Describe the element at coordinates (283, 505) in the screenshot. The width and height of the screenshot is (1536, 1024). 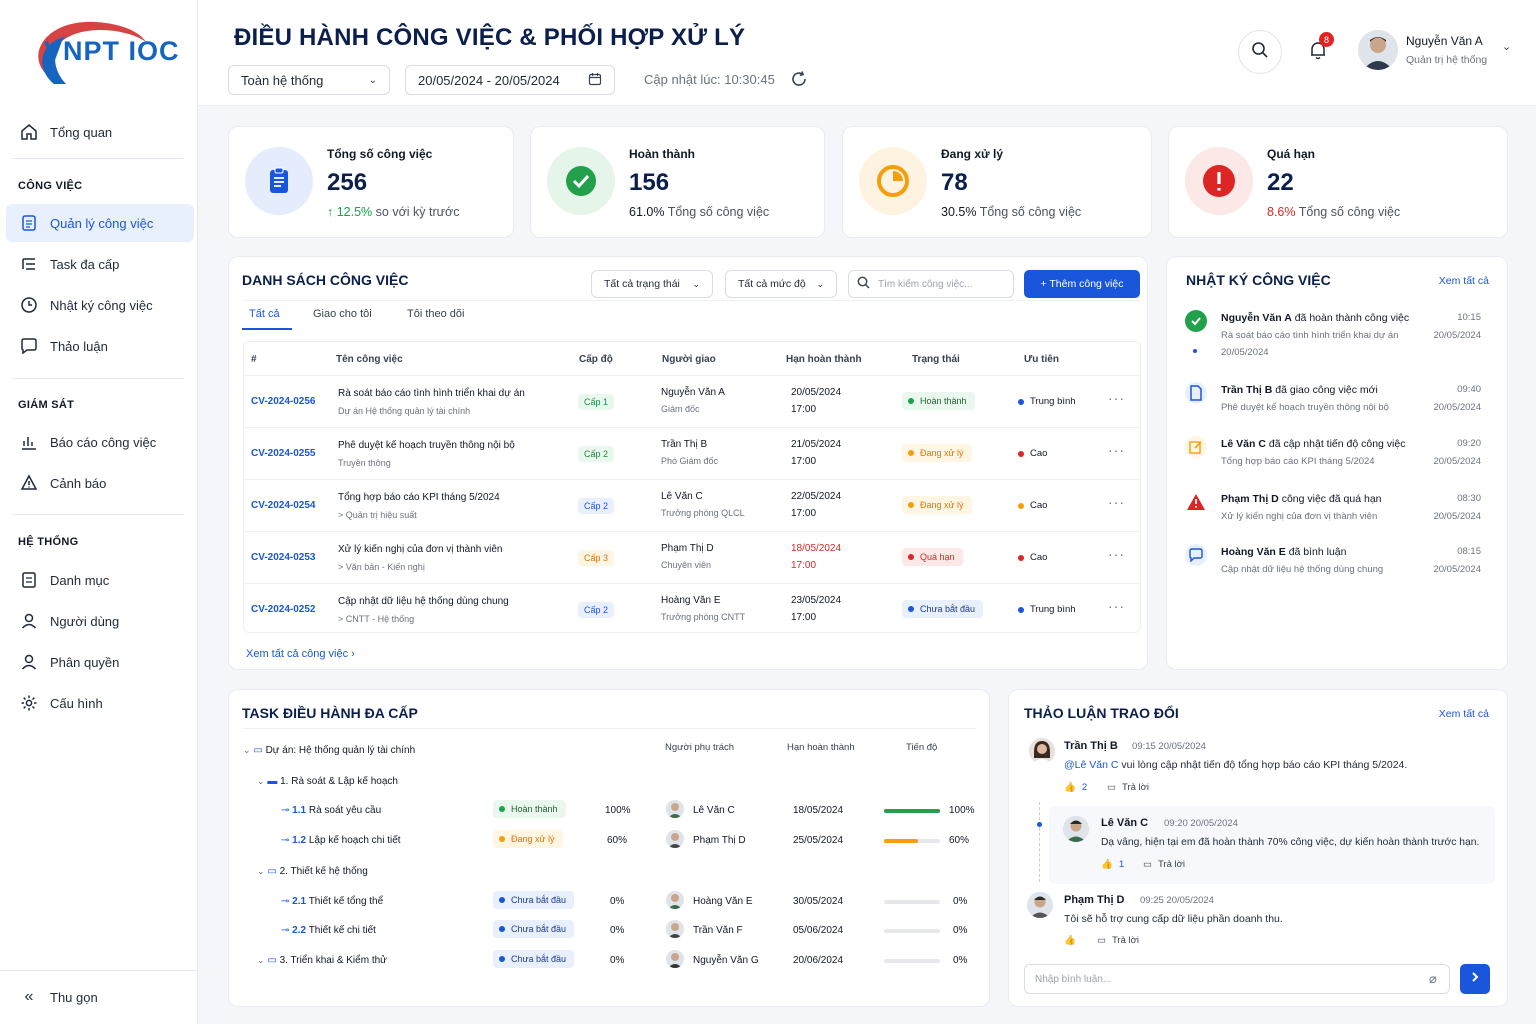
I see `task-code: CV-2024-0254` at that location.